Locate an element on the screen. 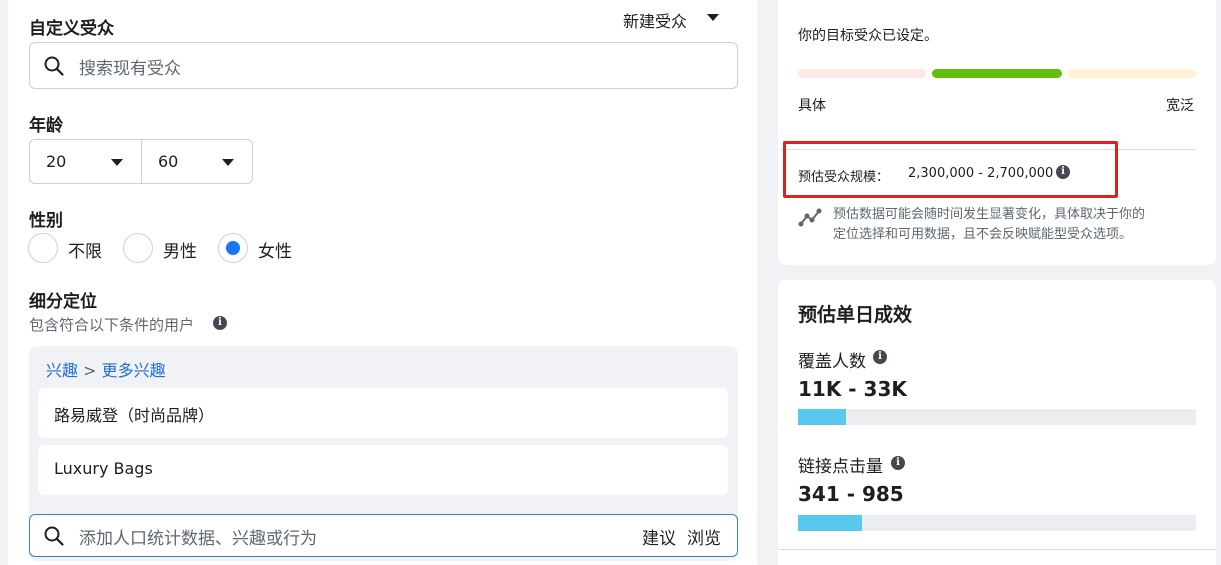 This screenshot has width=1221, height=565. gender-label-all: 不限 is located at coordinates (85, 252).